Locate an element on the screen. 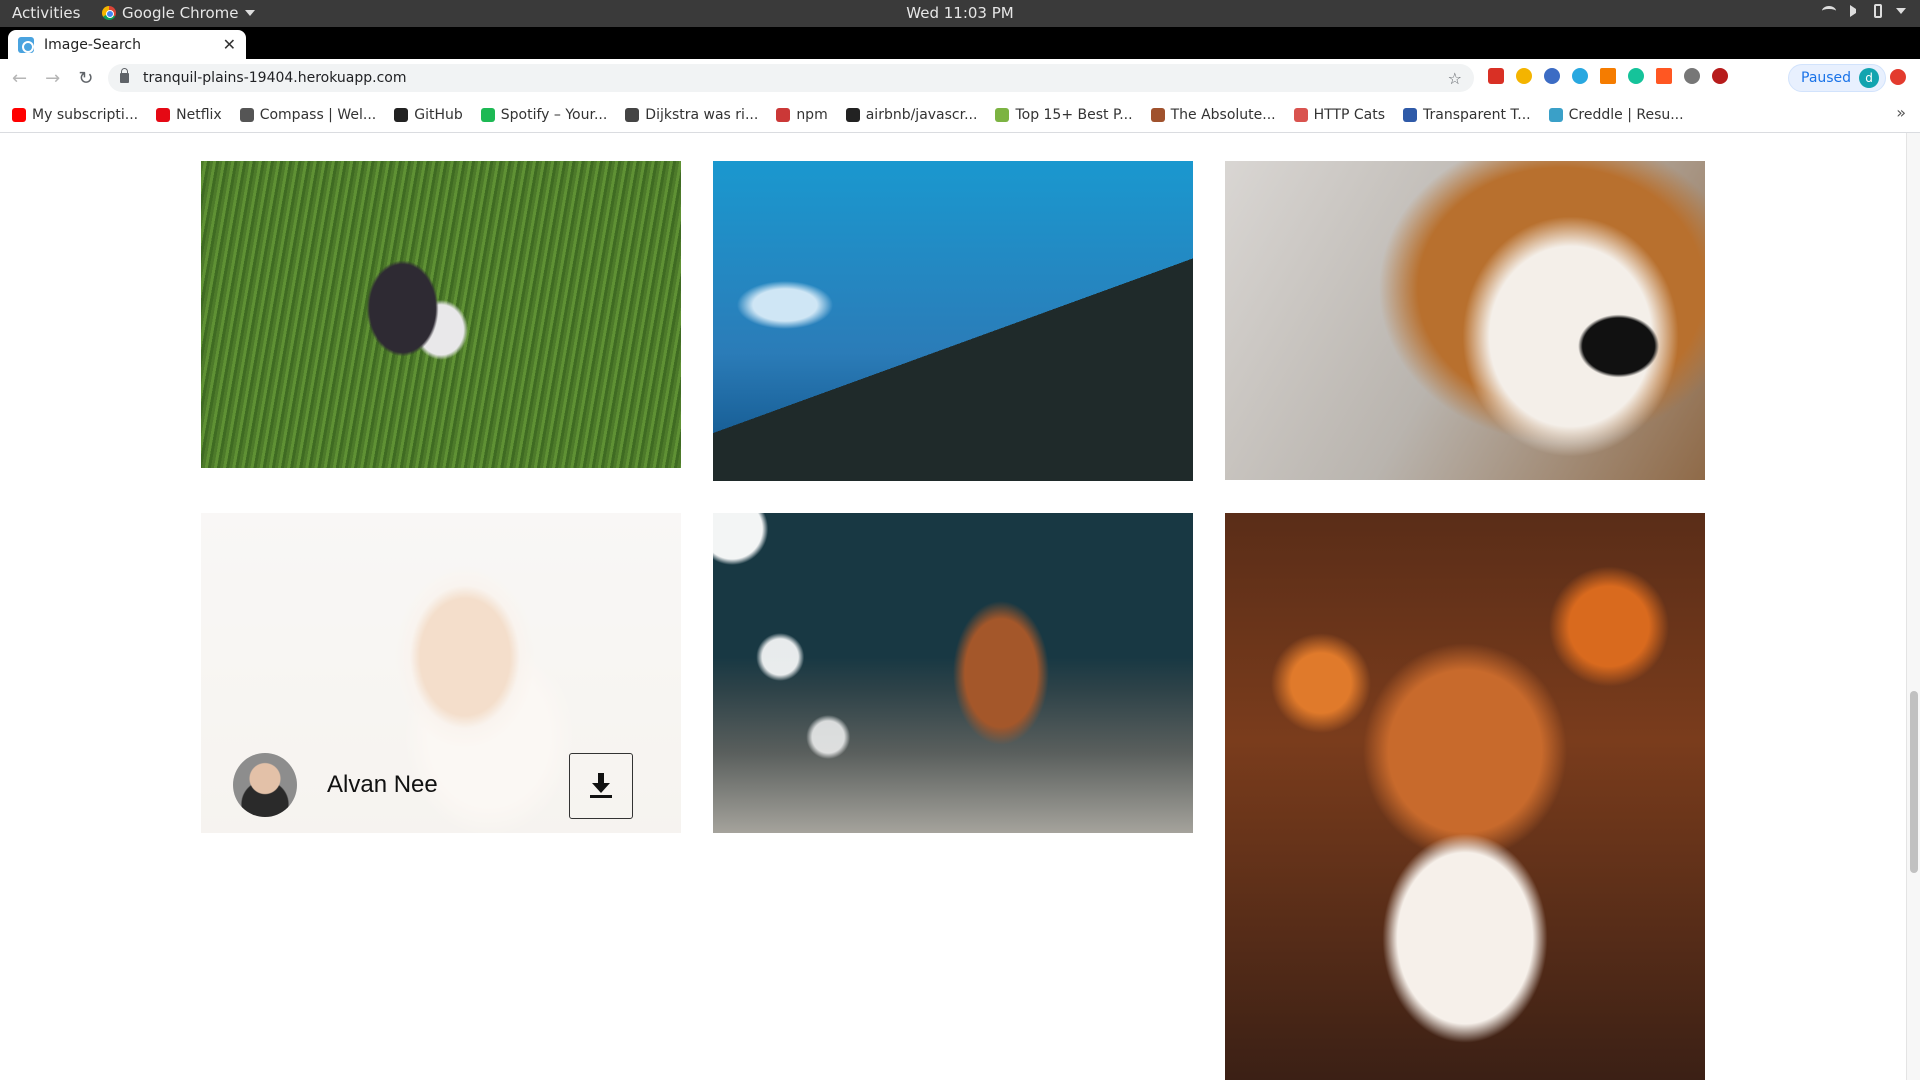 This screenshot has height=1080, width=1920. url-text: tranquil-plains-19404.herokuapp.com is located at coordinates (275, 78).